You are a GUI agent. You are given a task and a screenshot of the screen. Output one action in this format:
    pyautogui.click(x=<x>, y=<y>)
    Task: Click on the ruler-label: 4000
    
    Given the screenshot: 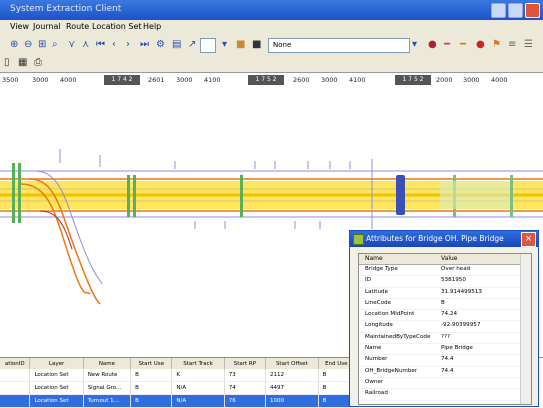 What is the action you would take?
    pyautogui.click(x=499, y=80)
    